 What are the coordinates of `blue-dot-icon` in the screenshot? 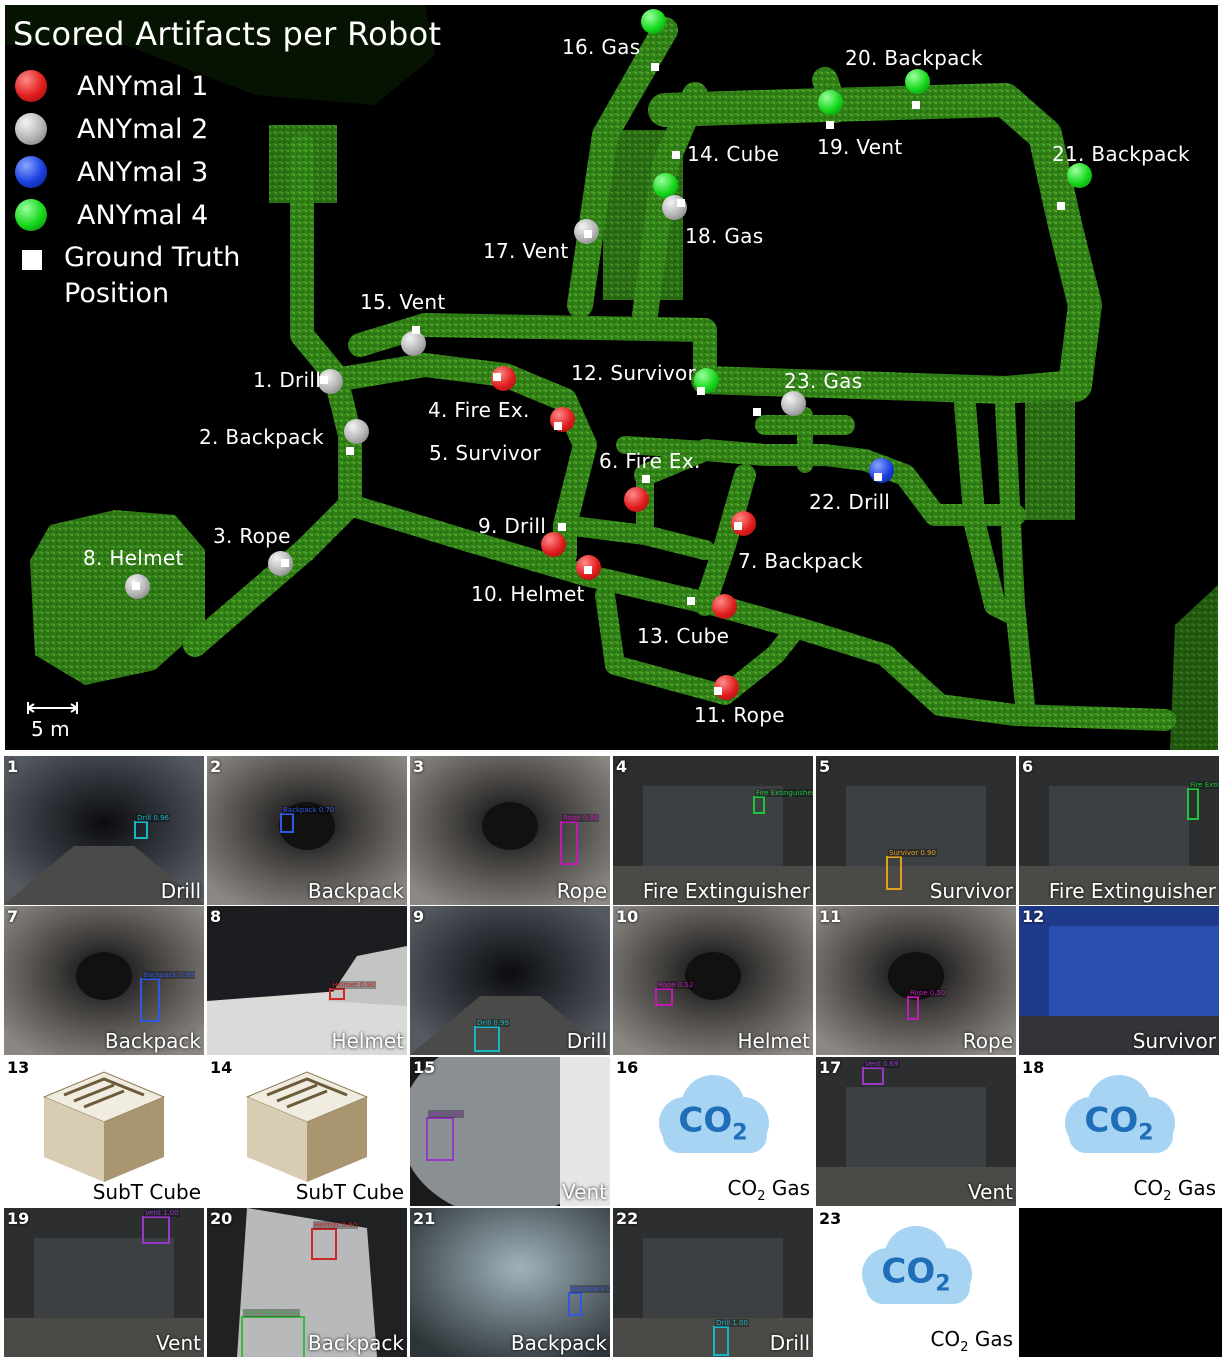 It's located at (31, 172).